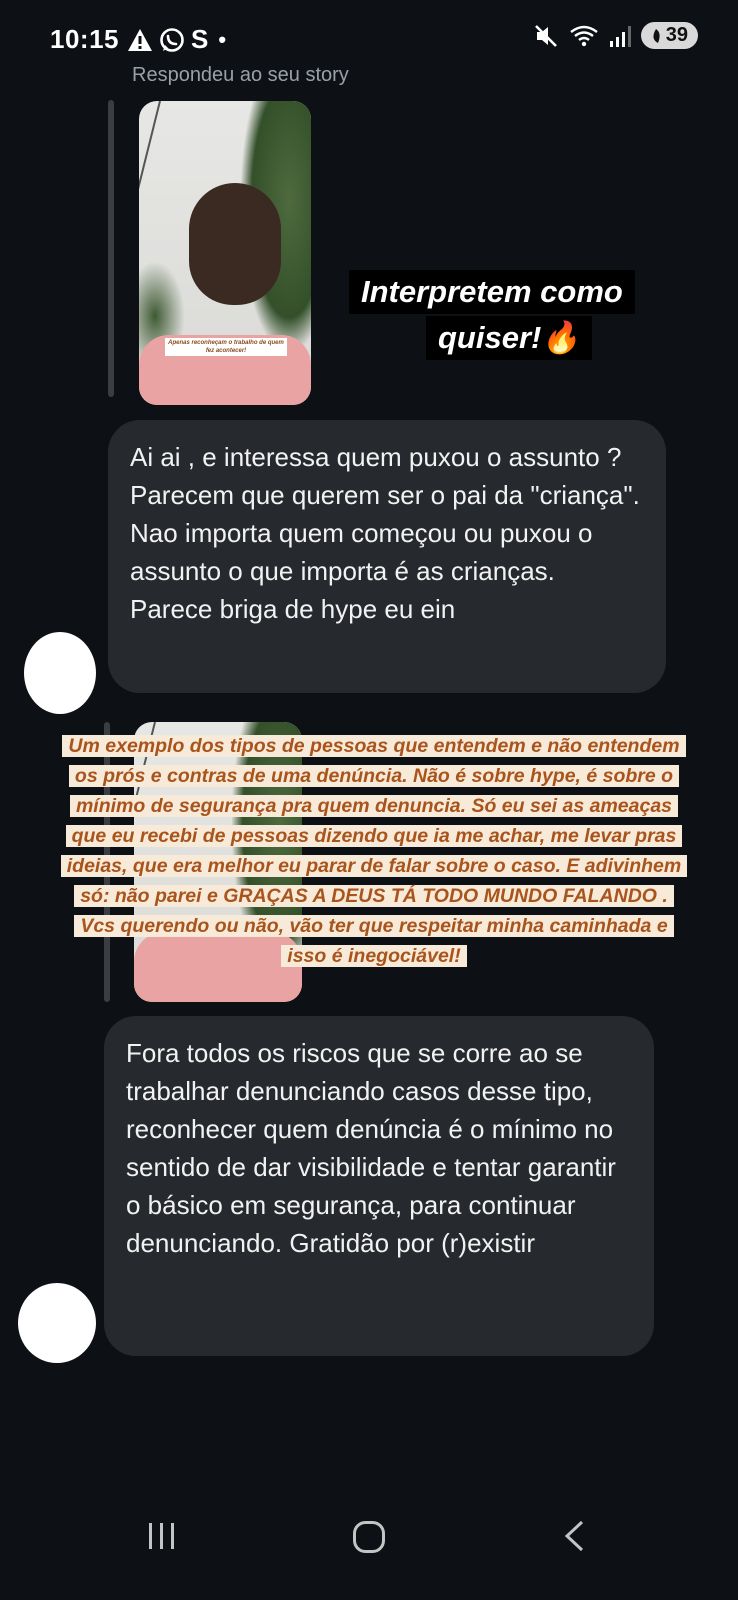  I want to click on notification-icons: S •, so click(176, 39).